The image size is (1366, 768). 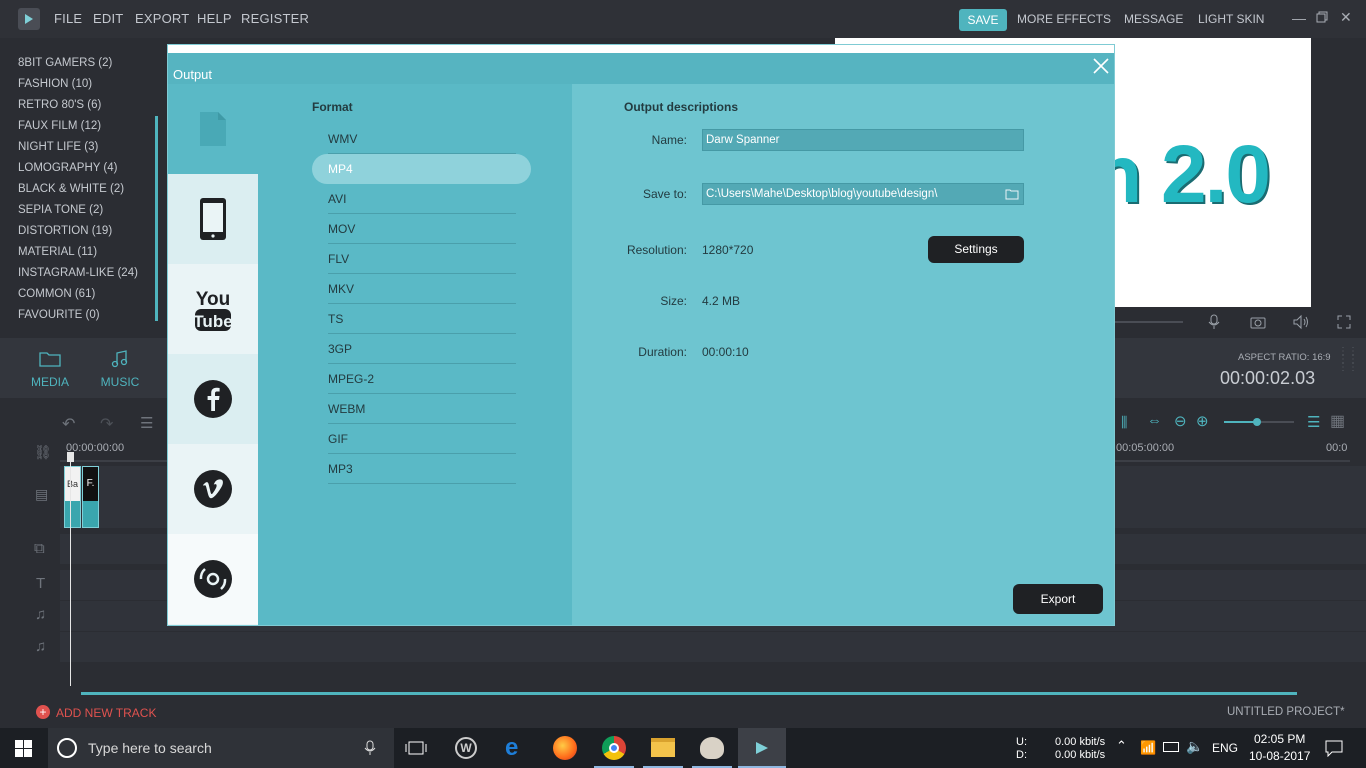 I want to click on sidebar-item-device, so click(x=213, y=219).